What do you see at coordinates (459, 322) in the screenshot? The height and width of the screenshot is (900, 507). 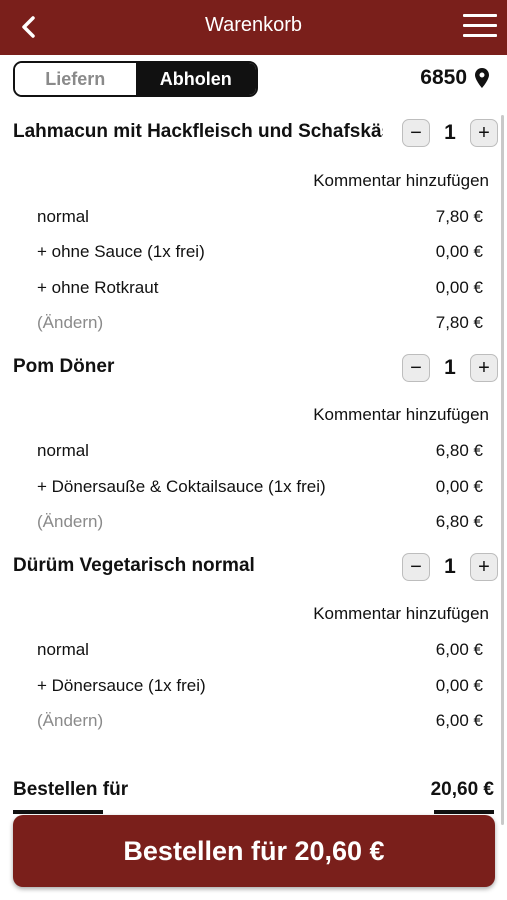 I see `item-subtotal: 7,80 €` at bounding box center [459, 322].